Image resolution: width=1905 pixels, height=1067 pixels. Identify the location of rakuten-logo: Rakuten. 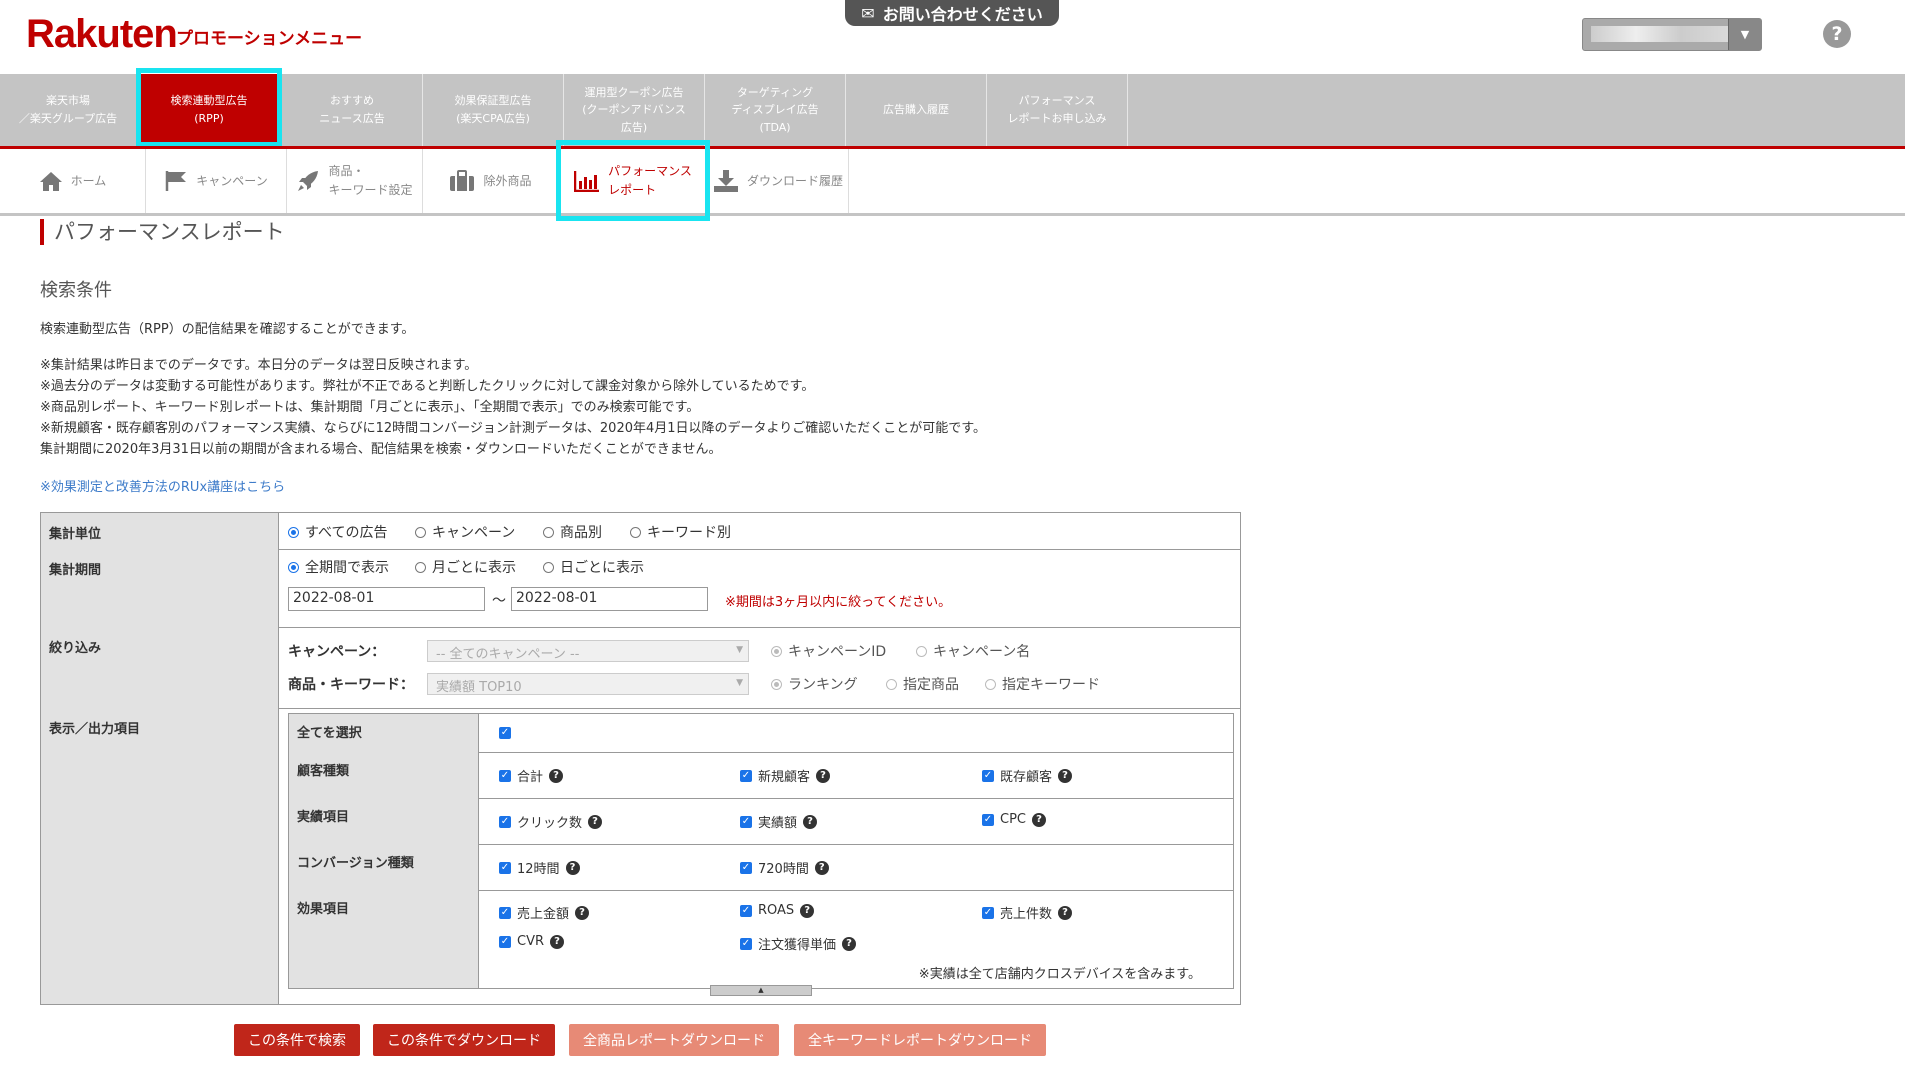
(102, 34).